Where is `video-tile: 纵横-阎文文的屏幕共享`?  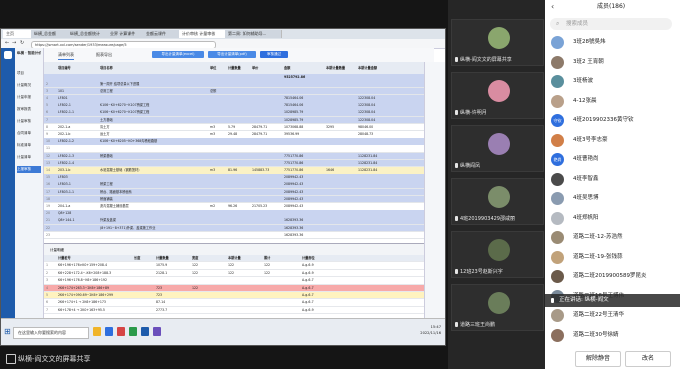
video-tile: 纵横-阎文文的屏幕共享 is located at coordinates (497, 42).